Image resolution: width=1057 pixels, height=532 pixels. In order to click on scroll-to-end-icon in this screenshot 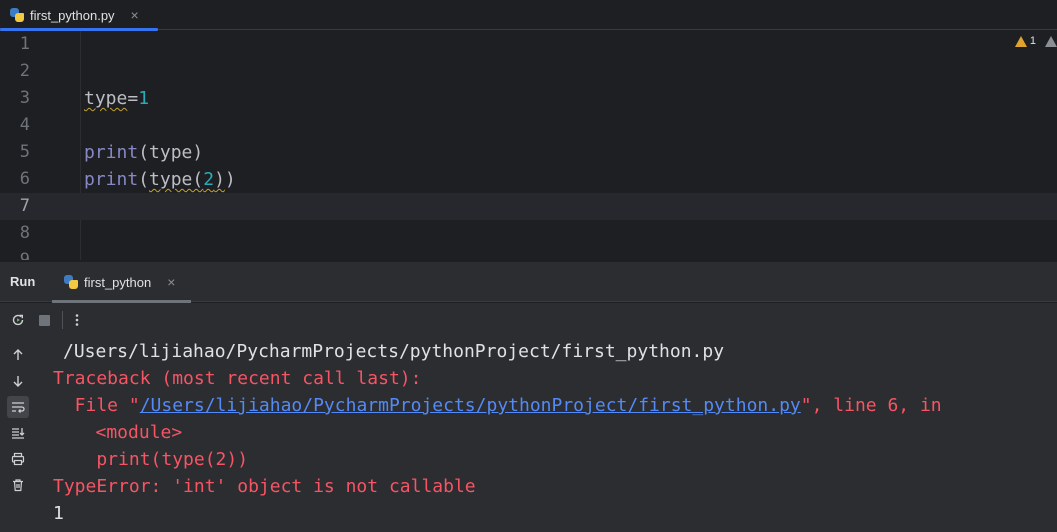, I will do `click(18, 433)`.